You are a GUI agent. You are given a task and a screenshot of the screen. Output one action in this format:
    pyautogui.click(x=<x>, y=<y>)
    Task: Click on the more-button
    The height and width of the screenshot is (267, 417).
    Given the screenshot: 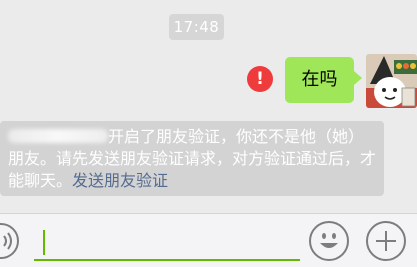 What is the action you would take?
    pyautogui.click(x=386, y=241)
    